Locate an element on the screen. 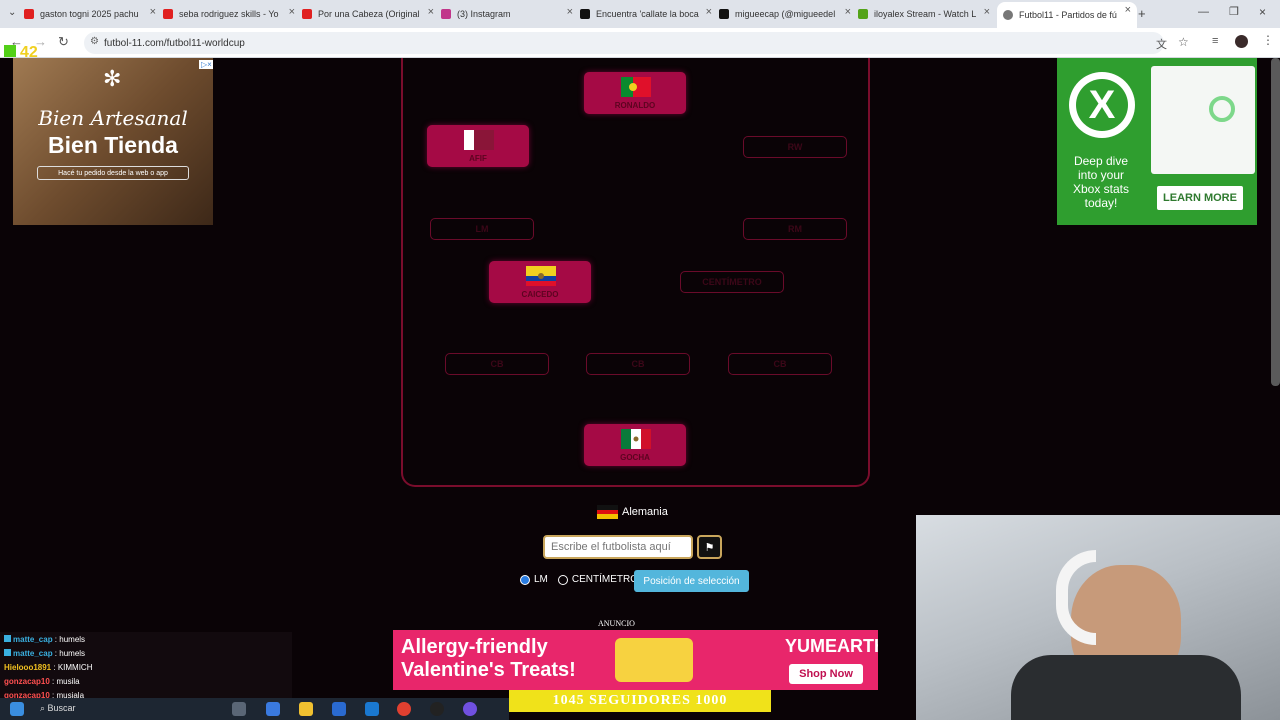 This screenshot has height=720, width=1280. player-card: CAICEDO is located at coordinates (540, 282).